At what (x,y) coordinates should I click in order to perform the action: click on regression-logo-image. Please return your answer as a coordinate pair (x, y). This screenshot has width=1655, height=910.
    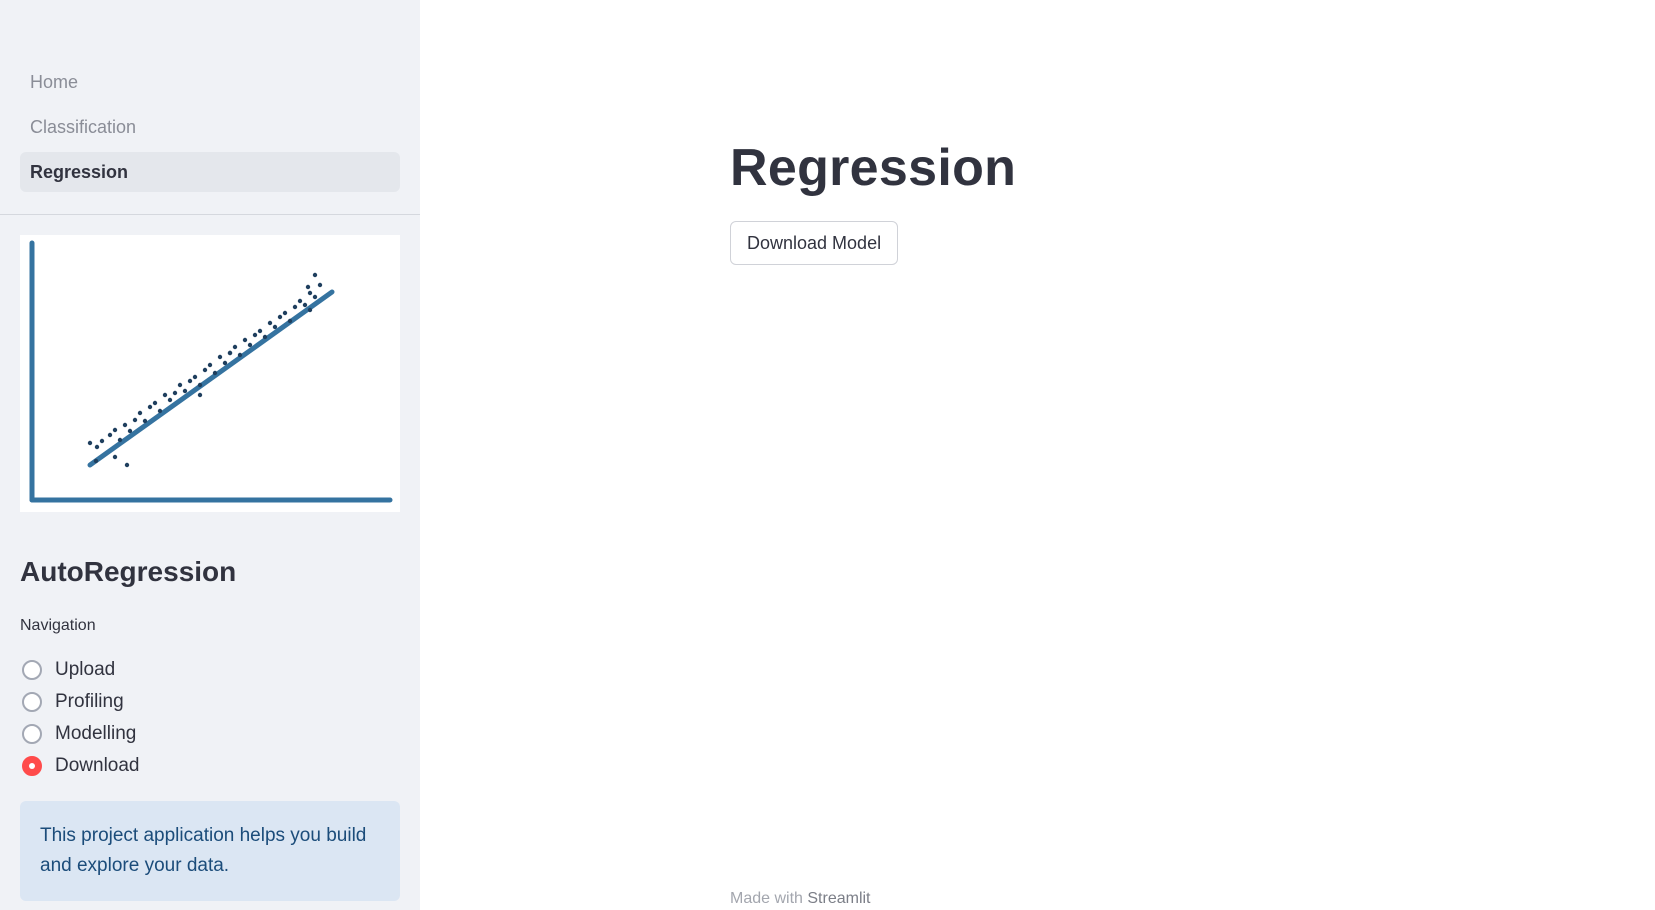
    Looking at the image, I should click on (210, 373).